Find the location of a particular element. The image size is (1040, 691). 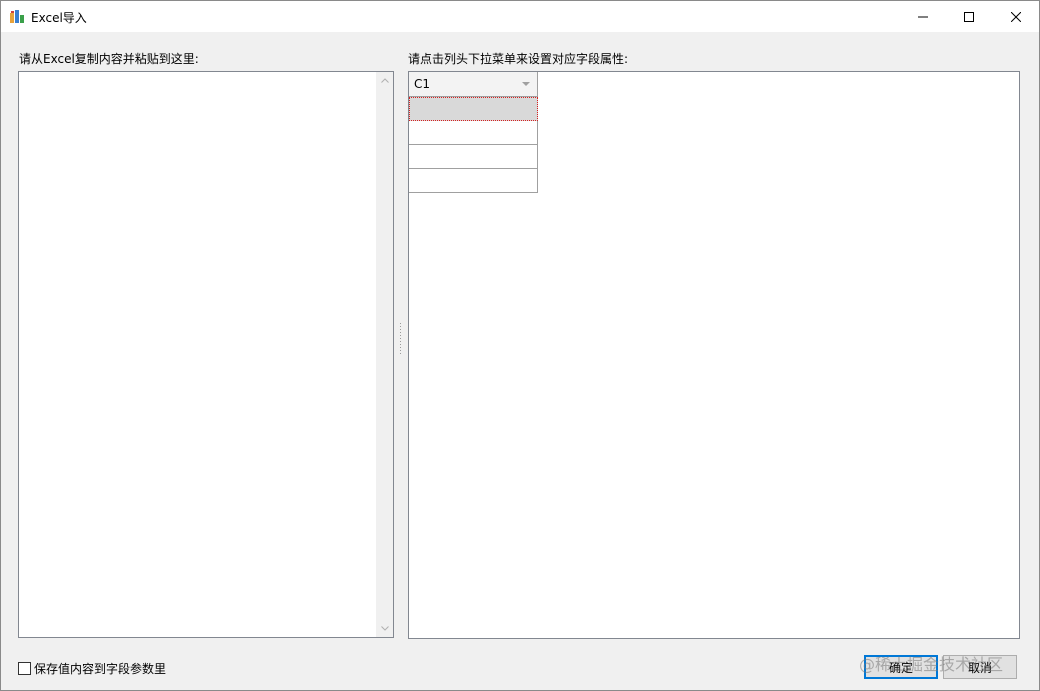

scroll-up-button is located at coordinates (384, 80).